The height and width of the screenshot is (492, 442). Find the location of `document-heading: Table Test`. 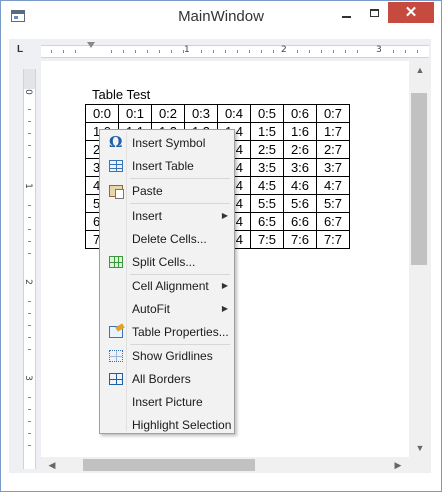

document-heading: Table Test is located at coordinates (121, 94).